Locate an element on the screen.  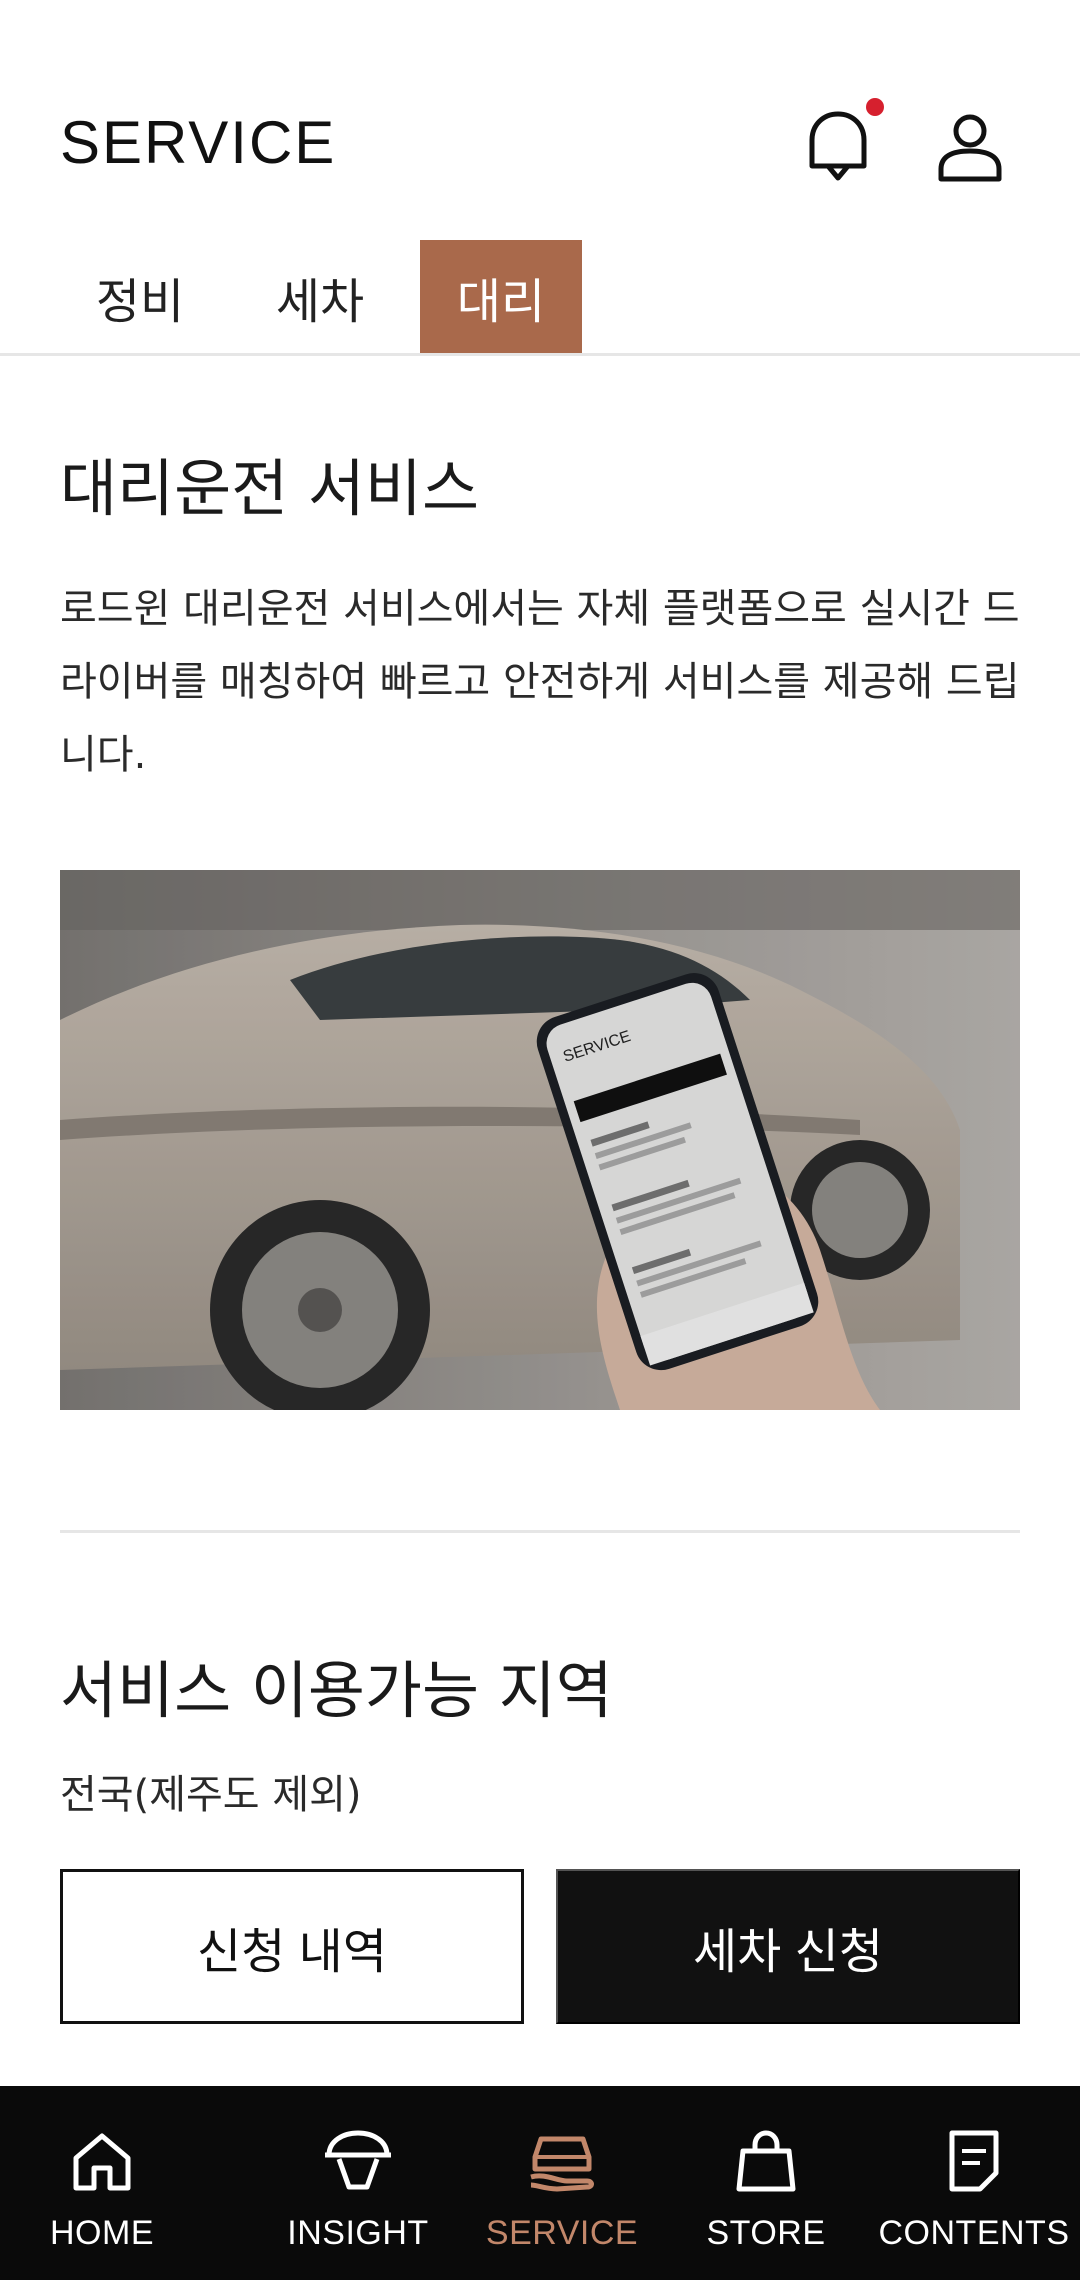
nav-store-label: STORE is located at coordinates (766, 2233).